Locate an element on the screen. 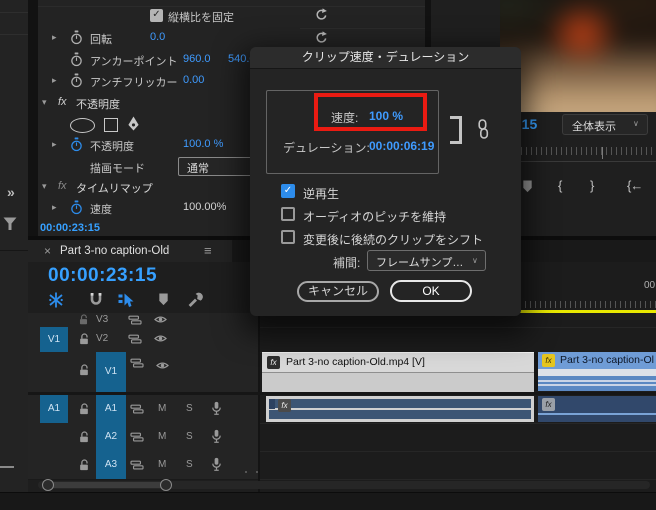  track-target-v1: V1 is located at coordinates (111, 372).